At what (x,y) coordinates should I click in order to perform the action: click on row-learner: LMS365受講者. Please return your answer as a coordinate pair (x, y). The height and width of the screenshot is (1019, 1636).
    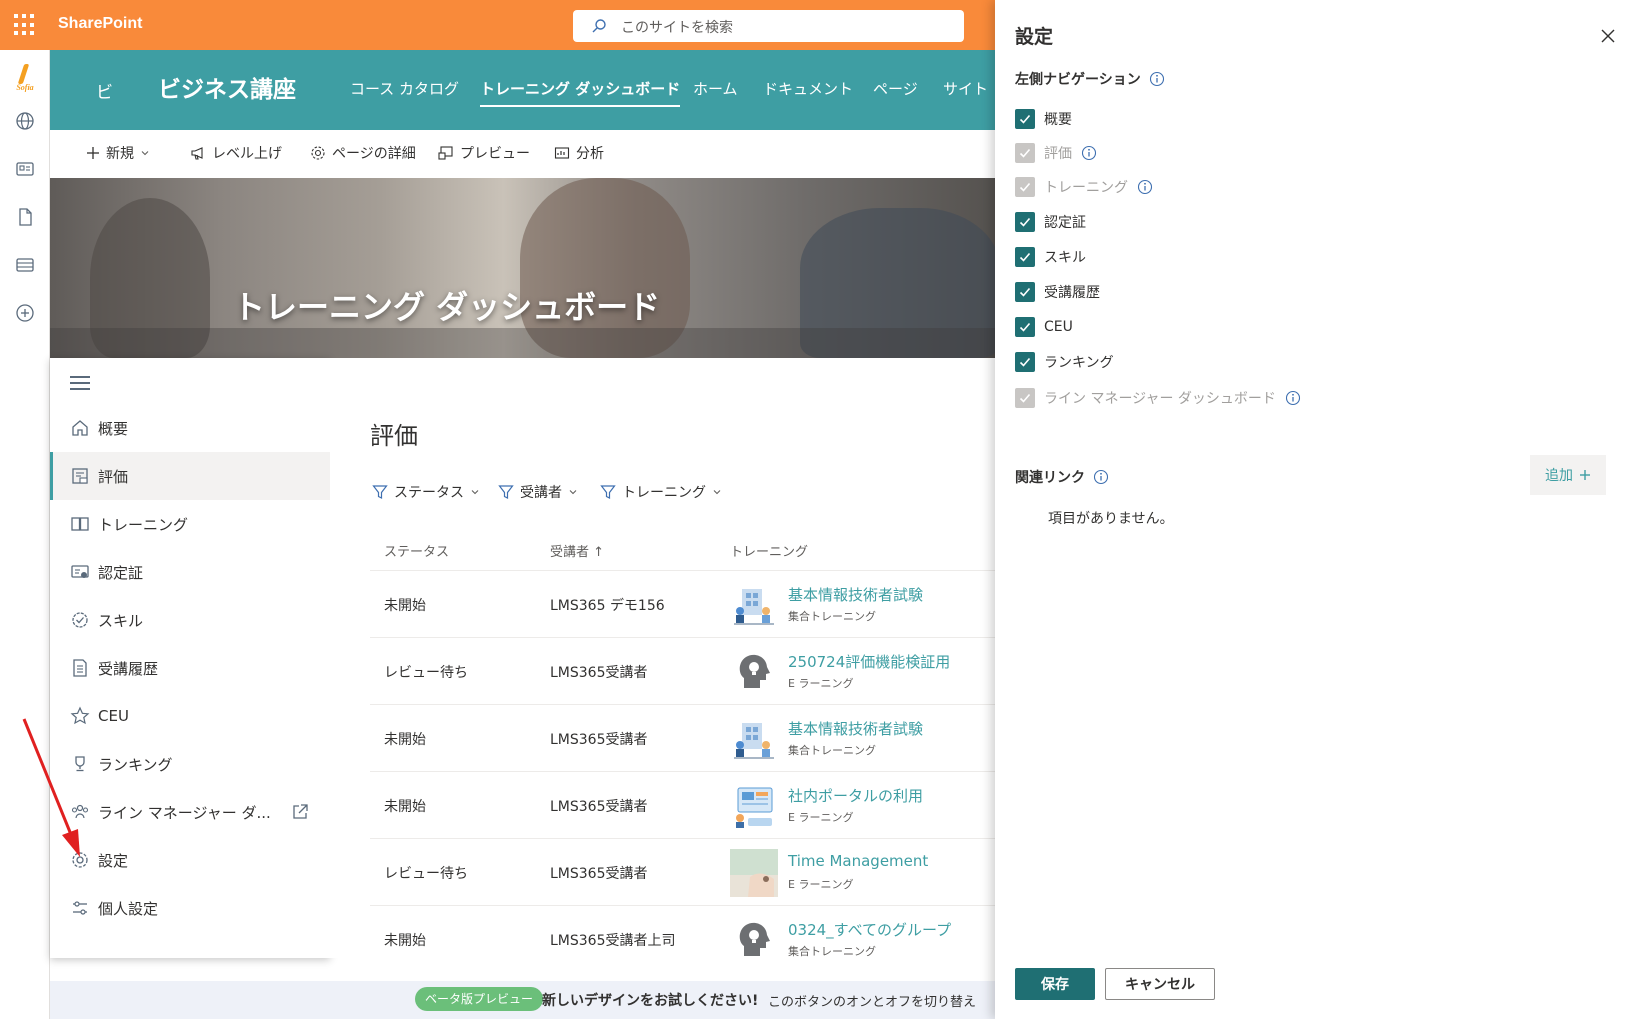
    Looking at the image, I should click on (599, 673).